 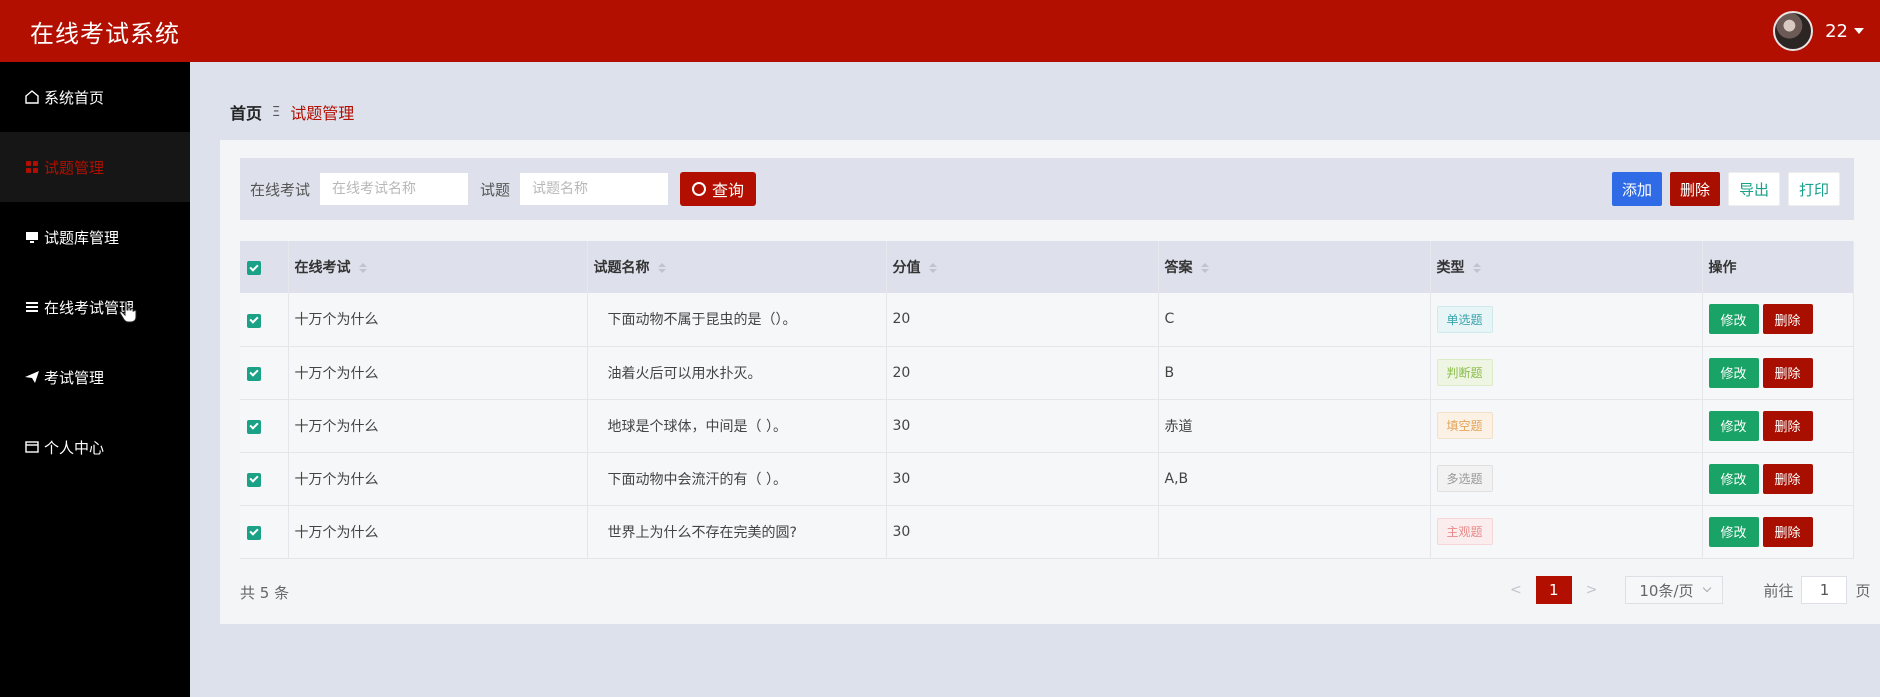 I want to click on question-search-label: 试题, so click(x=495, y=189).